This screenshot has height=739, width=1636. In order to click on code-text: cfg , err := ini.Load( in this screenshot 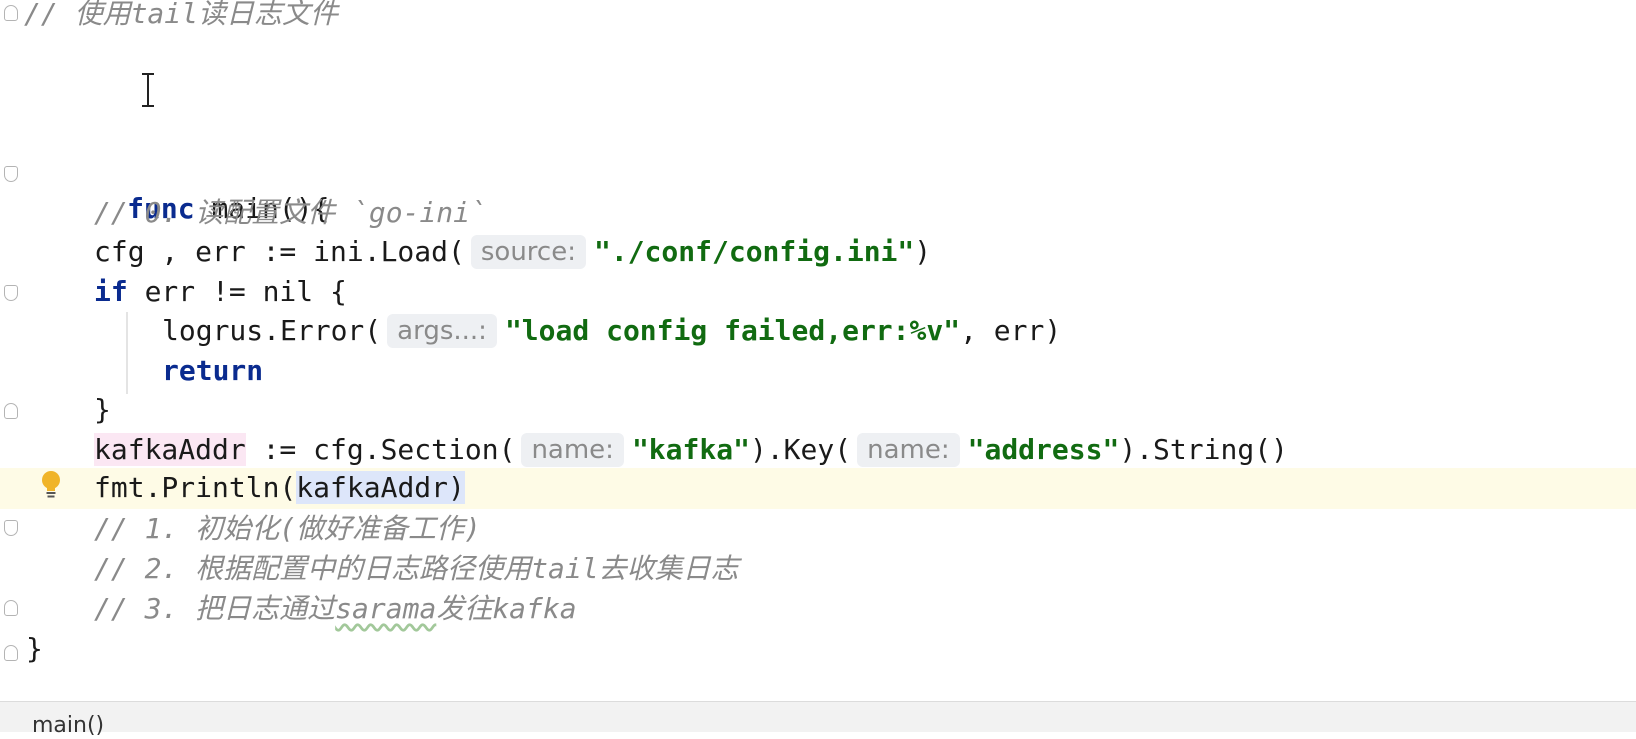, I will do `click(279, 251)`.